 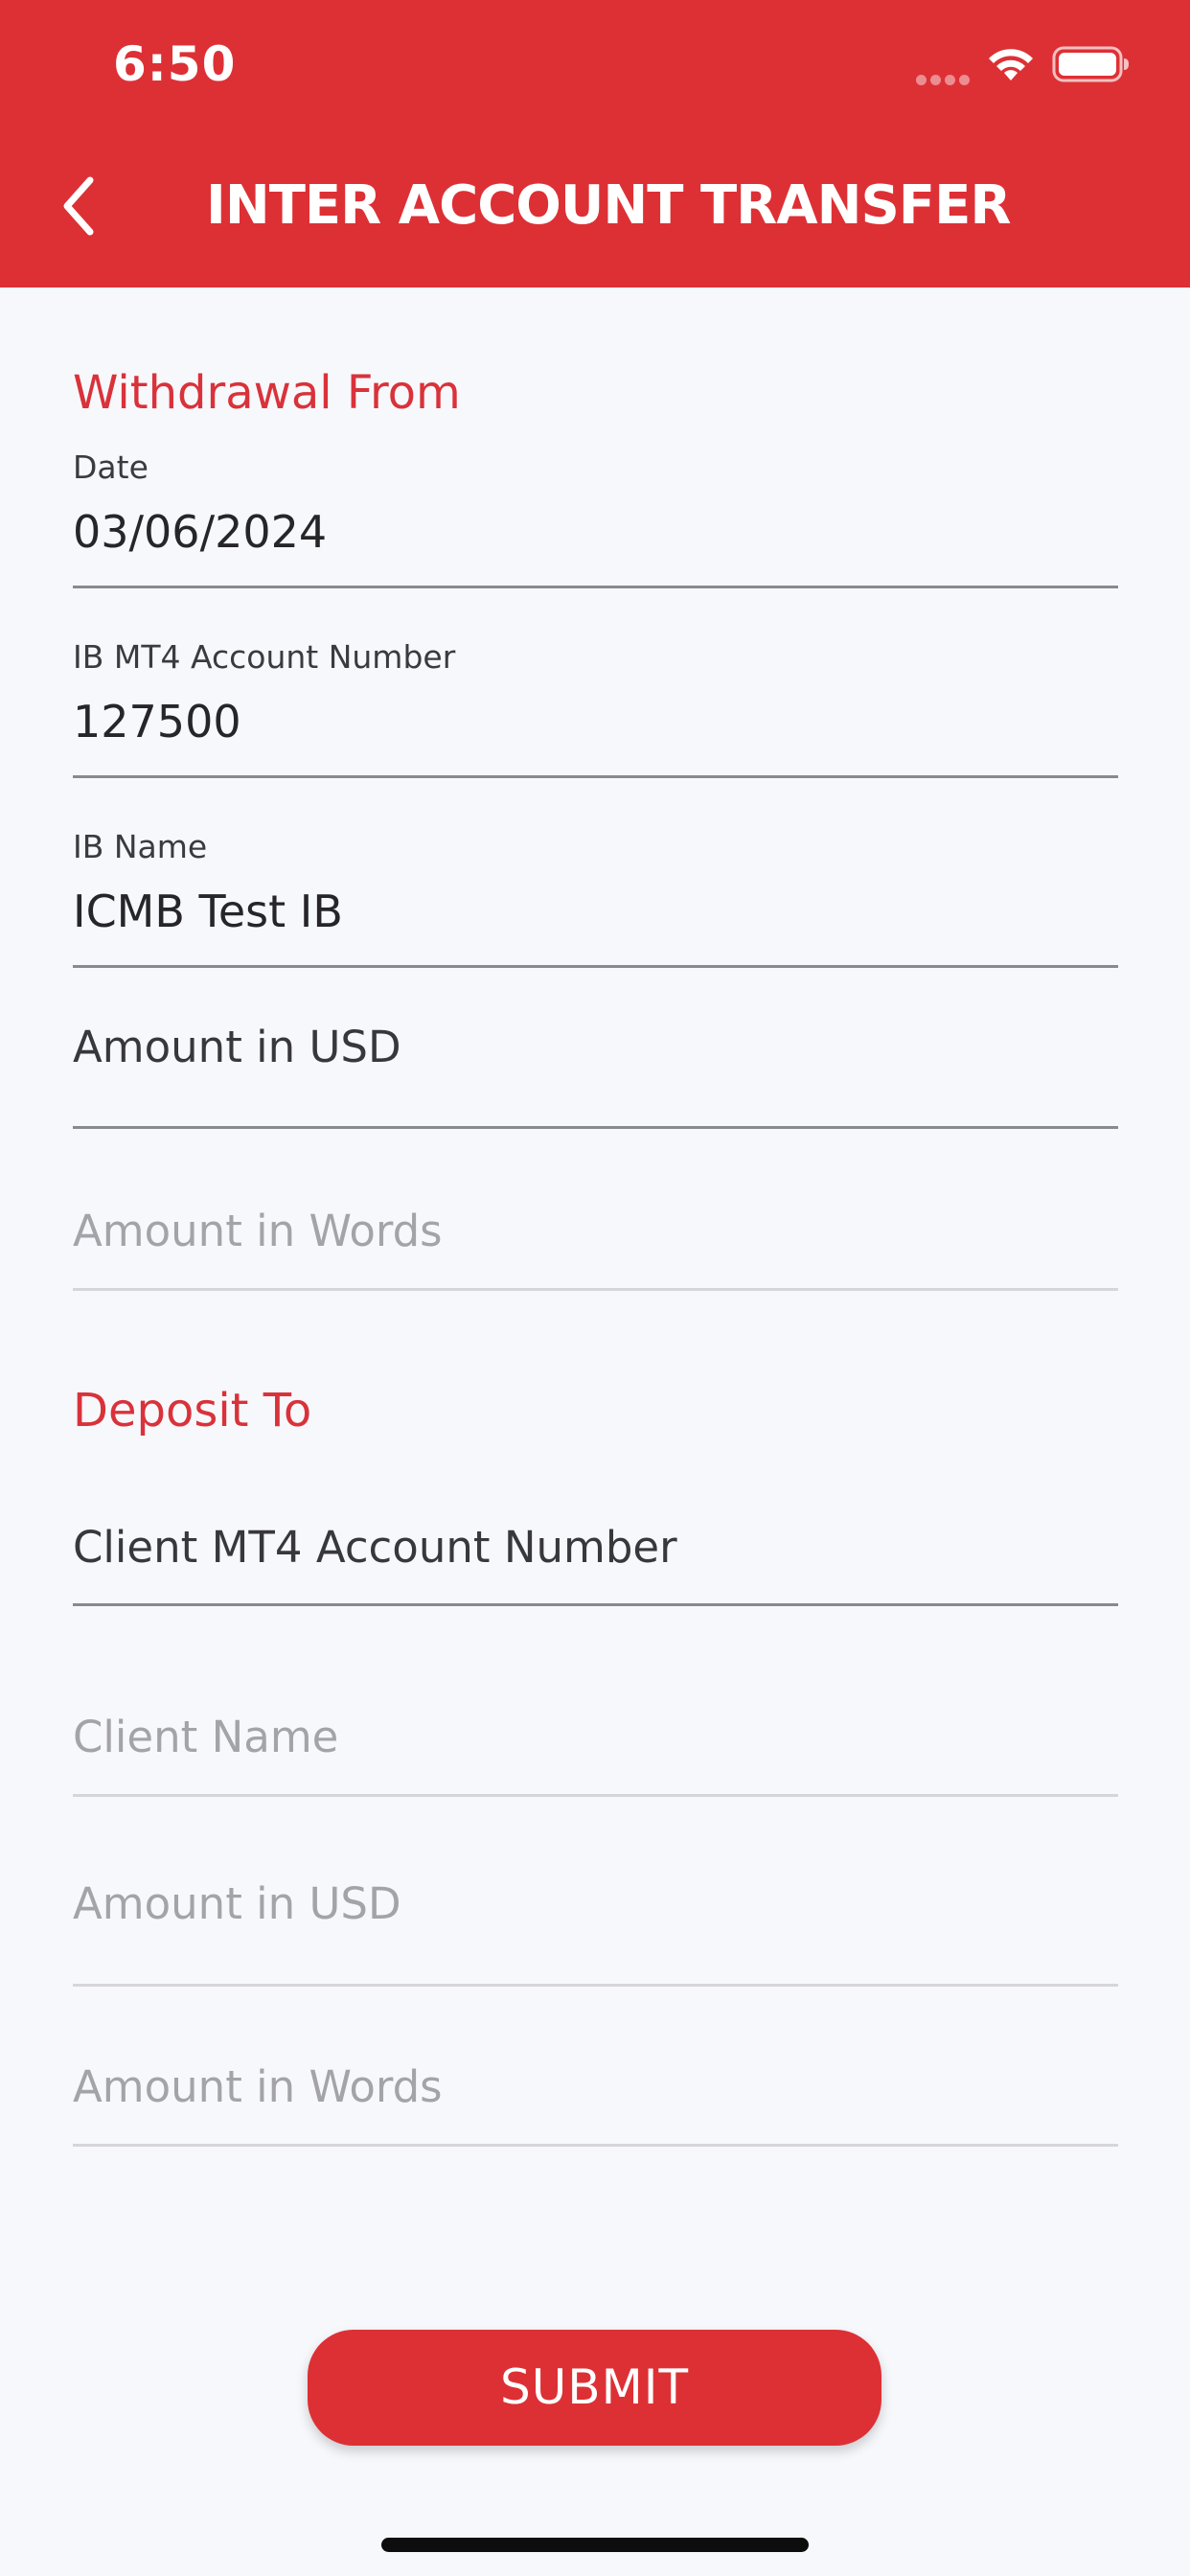 What do you see at coordinates (595, 1127) in the screenshot?
I see `withdrawal-amount-usd-underline` at bounding box center [595, 1127].